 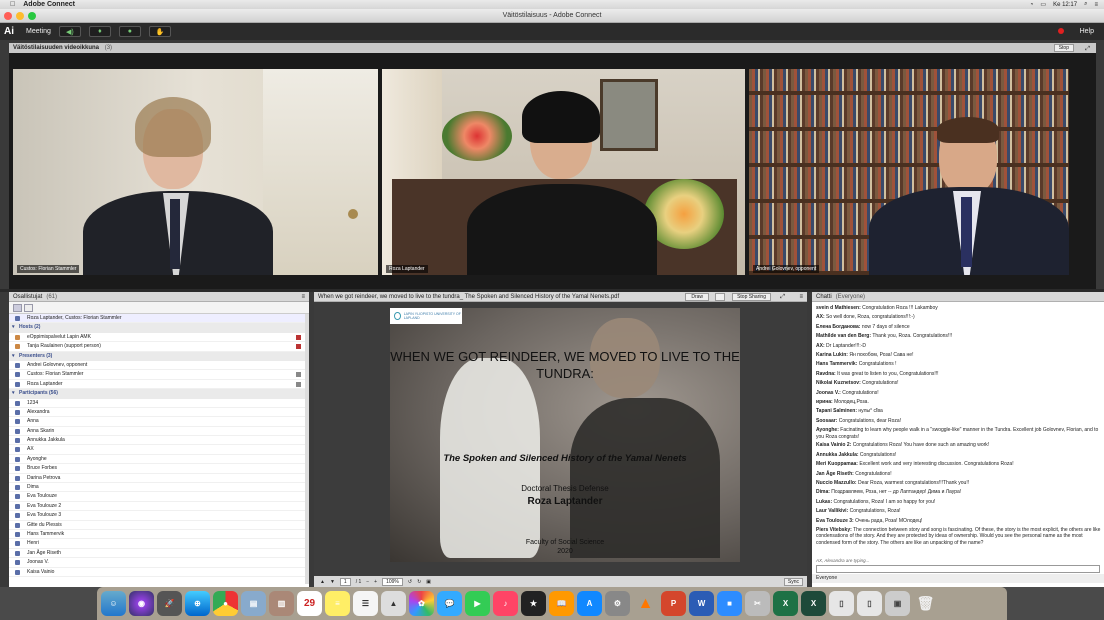 What do you see at coordinates (897, 603) in the screenshot?
I see `screenshot-icon: ▣` at bounding box center [897, 603].